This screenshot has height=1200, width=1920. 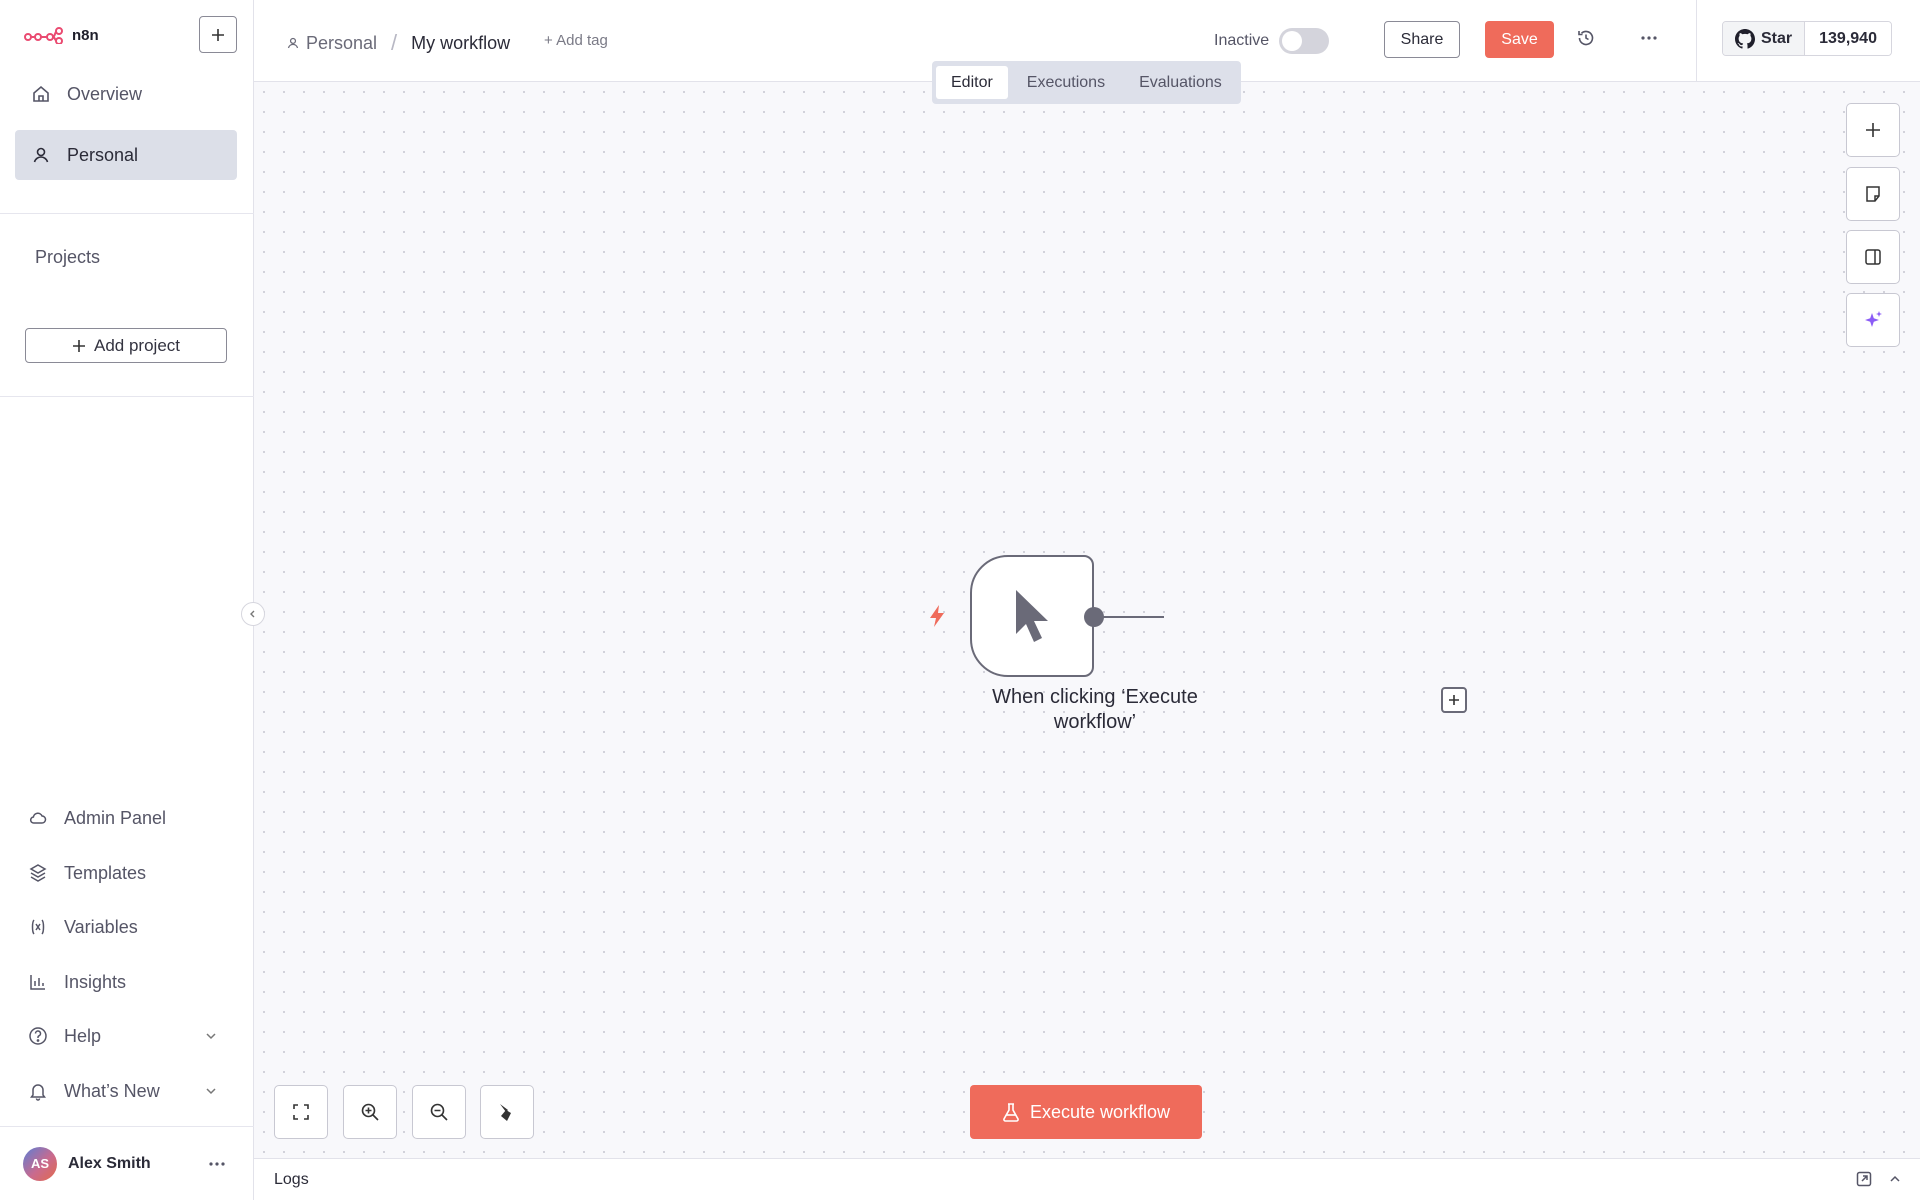 I want to click on tab-executions: Executions, so click(x=1066, y=82).